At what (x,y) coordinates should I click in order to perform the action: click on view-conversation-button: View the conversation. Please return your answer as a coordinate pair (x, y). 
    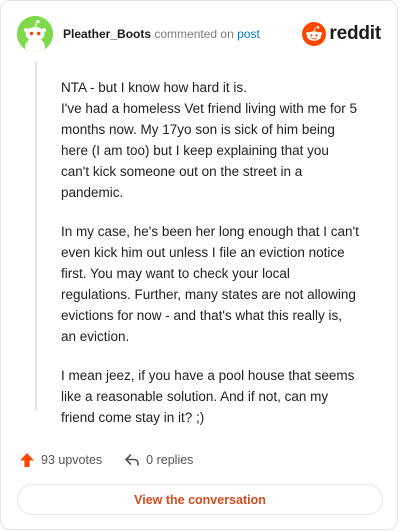
    Looking at the image, I should click on (200, 499).